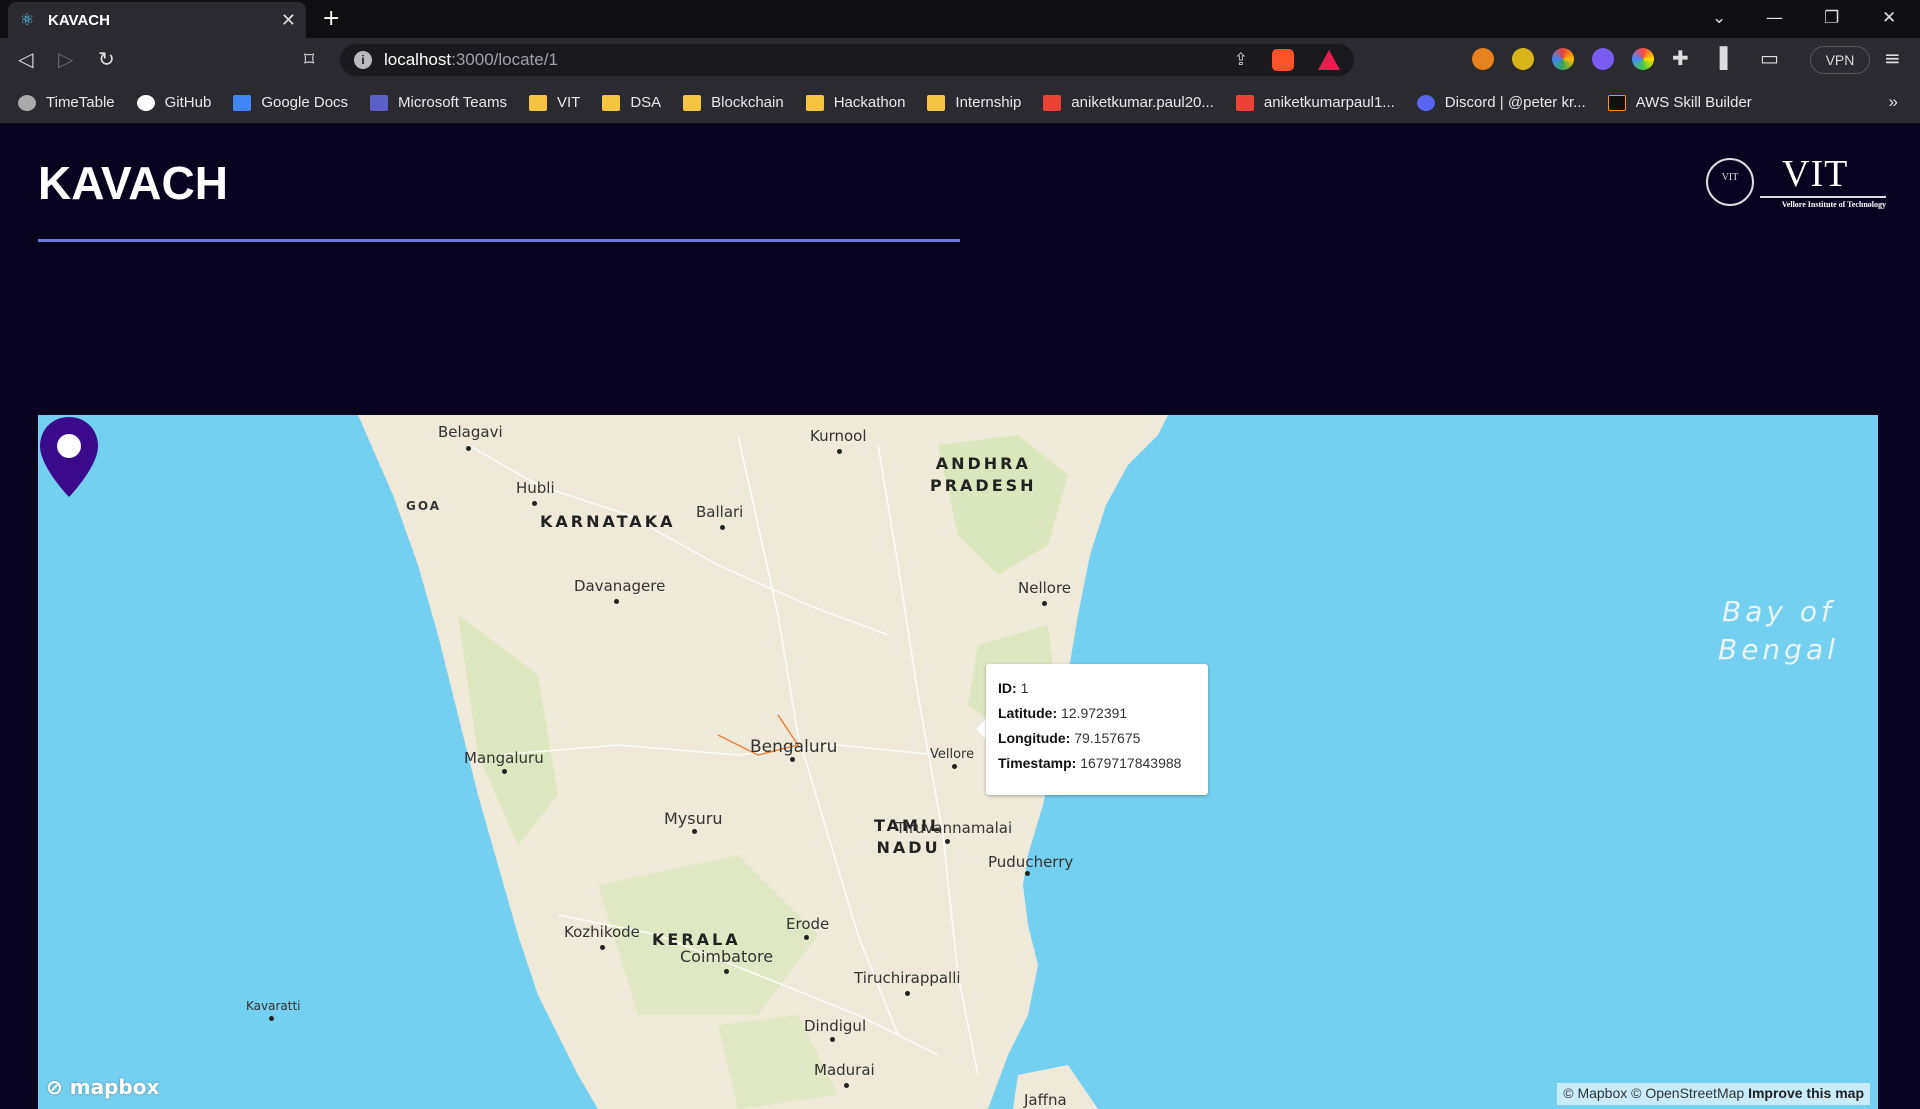 The height and width of the screenshot is (1109, 1920). Describe the element at coordinates (838, 436) in the screenshot. I see `city-label: Kurnool` at that location.